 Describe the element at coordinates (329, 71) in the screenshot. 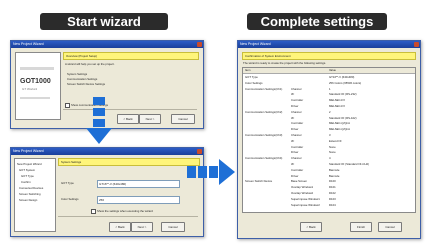

I see `table-header: Item Value` at that location.